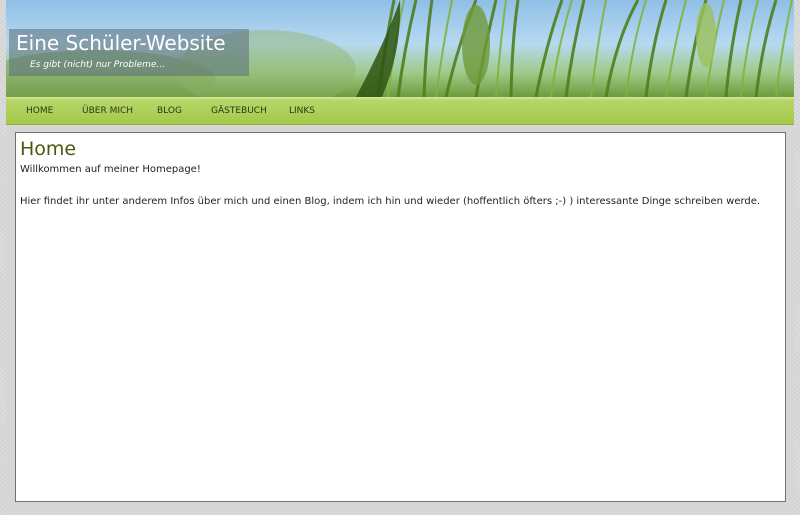 This screenshot has height=515, width=800. What do you see at coordinates (48, 149) in the screenshot?
I see `page-heading: Home` at bounding box center [48, 149].